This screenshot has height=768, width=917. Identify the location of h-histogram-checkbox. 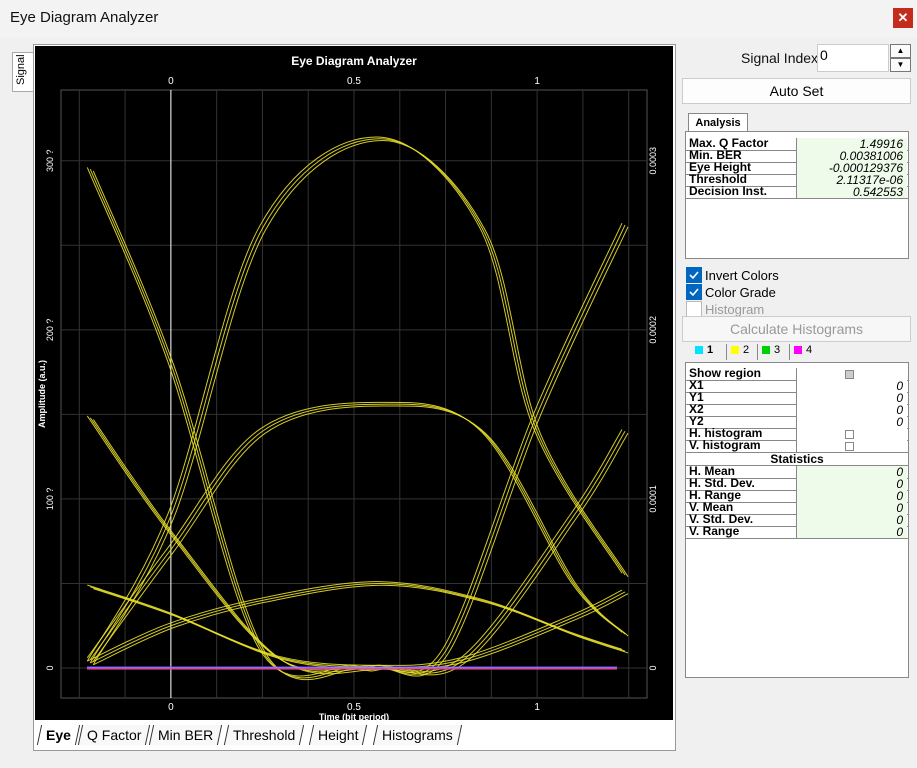
(849, 434).